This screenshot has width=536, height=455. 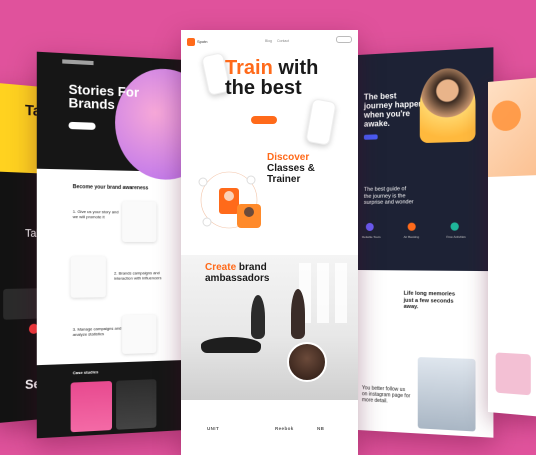 What do you see at coordinates (447, 105) in the screenshot?
I see `travel-hero-photo` at bounding box center [447, 105].